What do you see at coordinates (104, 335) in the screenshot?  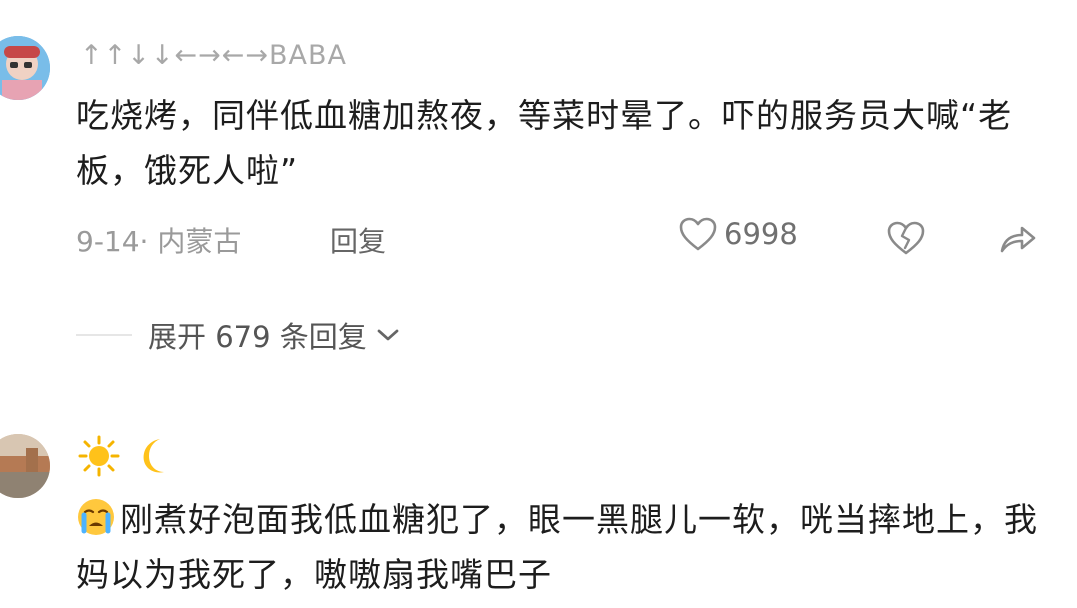 I see `divider-line` at bounding box center [104, 335].